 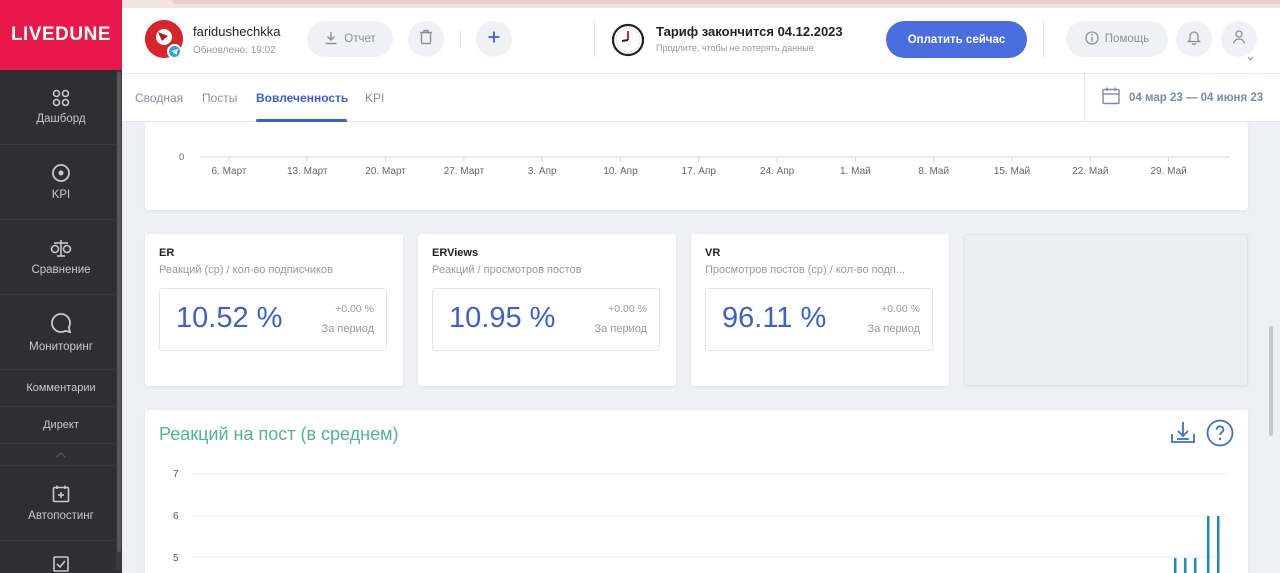 What do you see at coordinates (1090, 171) in the screenshot?
I see `x-tick-label: 22. Май` at bounding box center [1090, 171].